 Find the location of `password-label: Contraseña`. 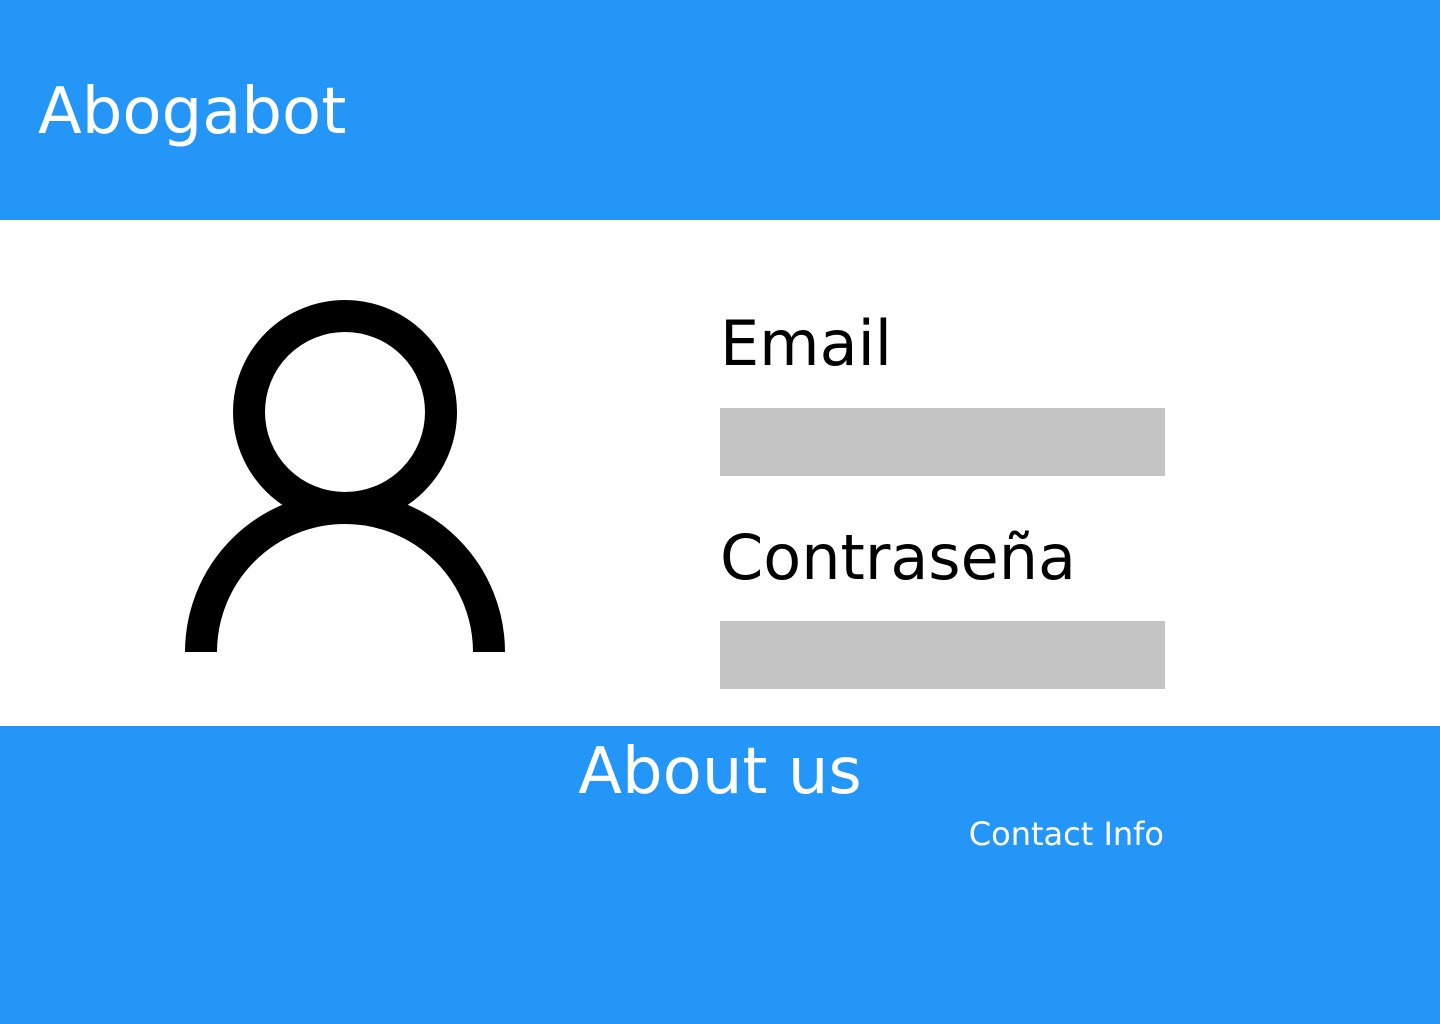

password-label: Contraseña is located at coordinates (898, 557).